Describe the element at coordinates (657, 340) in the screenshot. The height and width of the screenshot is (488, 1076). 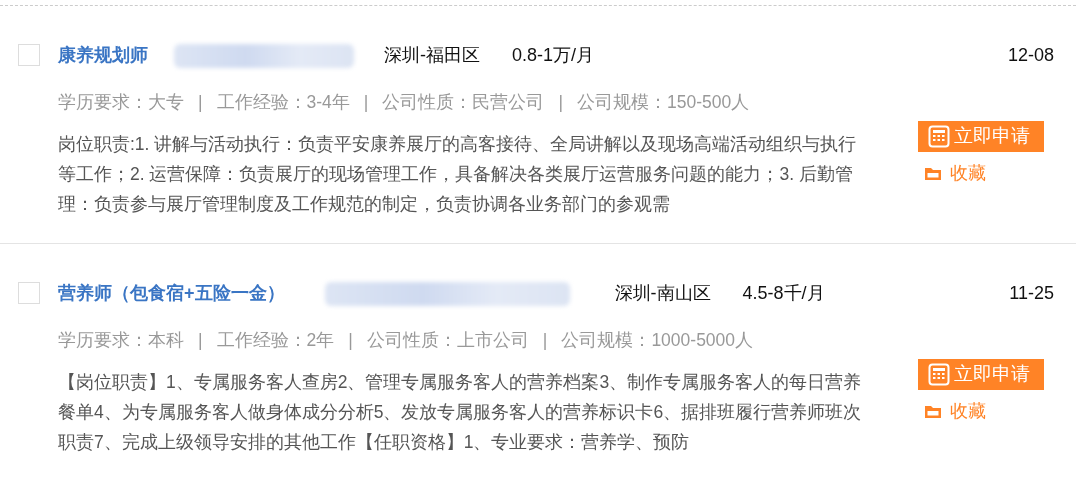
I see `job-requirement: 公司规模：1000-5000人` at that location.